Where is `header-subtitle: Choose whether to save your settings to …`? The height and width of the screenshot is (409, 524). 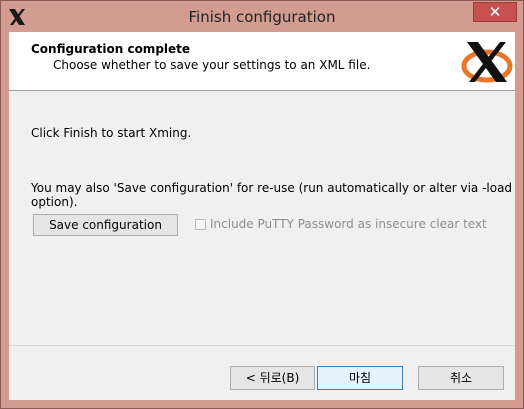 header-subtitle: Choose whether to save your settings to … is located at coordinates (212, 65).